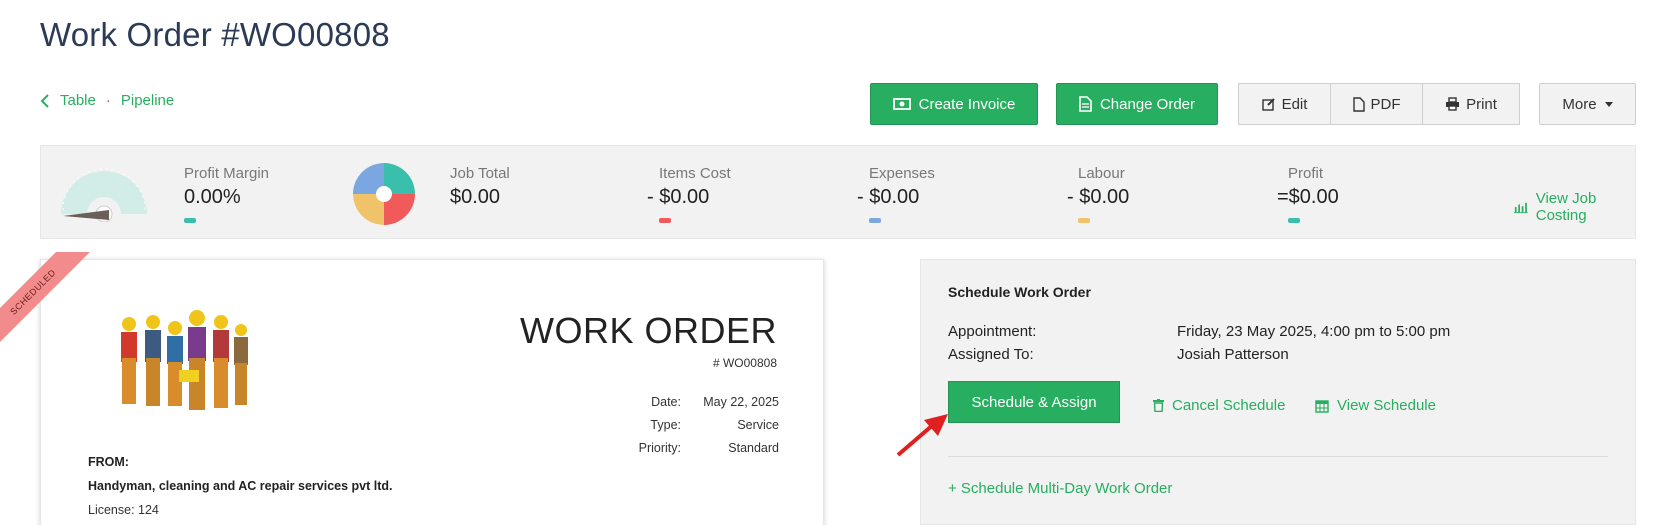 The height and width of the screenshot is (525, 1658). I want to click on profit-margin-value: 0.00%, so click(212, 197).